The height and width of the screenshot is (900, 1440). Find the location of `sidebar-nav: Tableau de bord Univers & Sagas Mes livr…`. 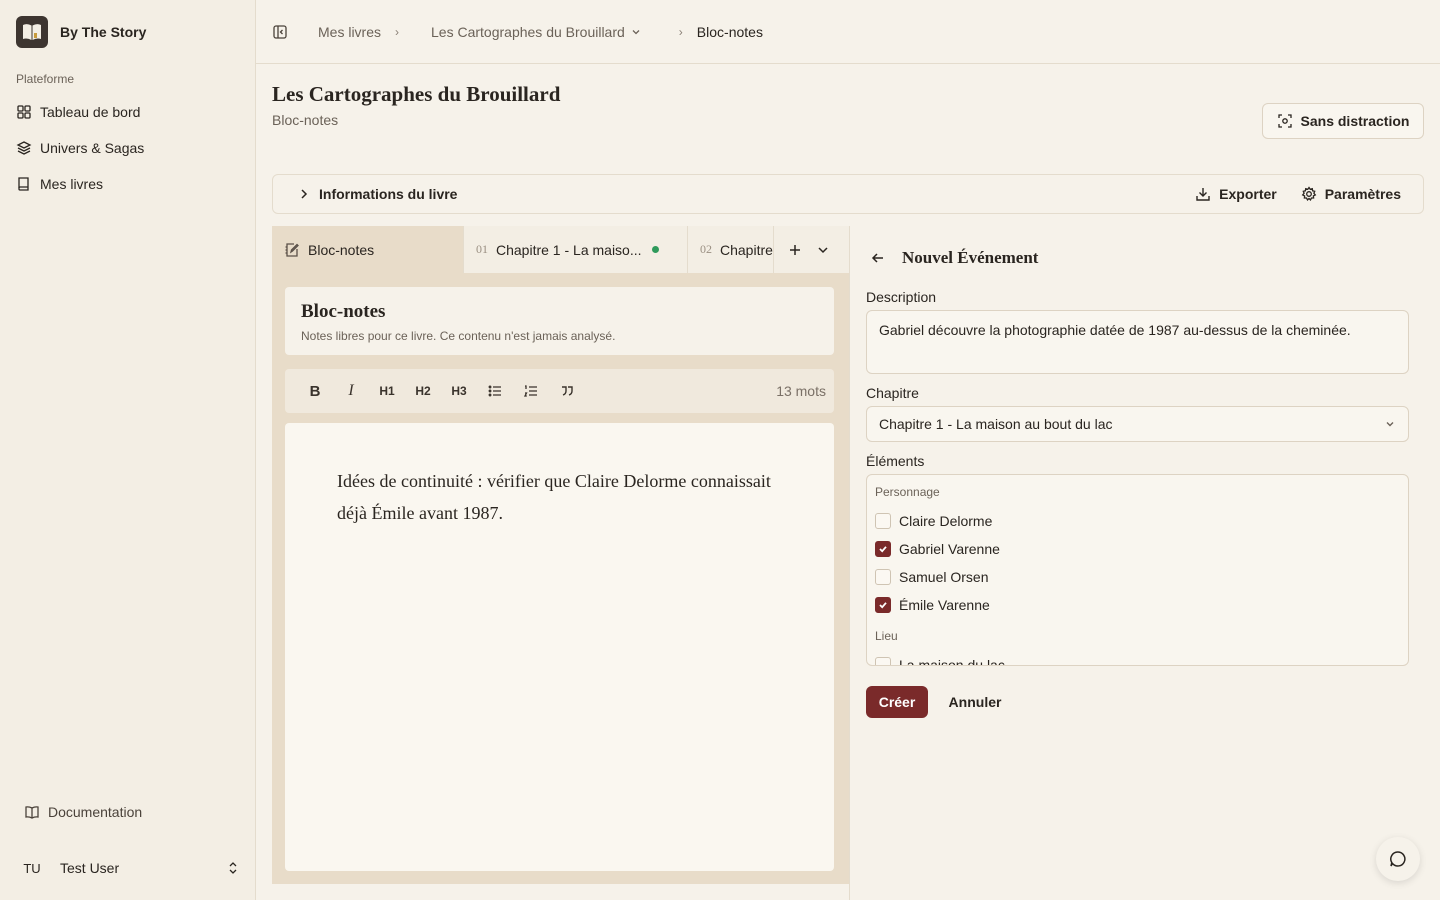

sidebar-nav: Tableau de bord Univers & Sagas Mes livr… is located at coordinates (128, 148).